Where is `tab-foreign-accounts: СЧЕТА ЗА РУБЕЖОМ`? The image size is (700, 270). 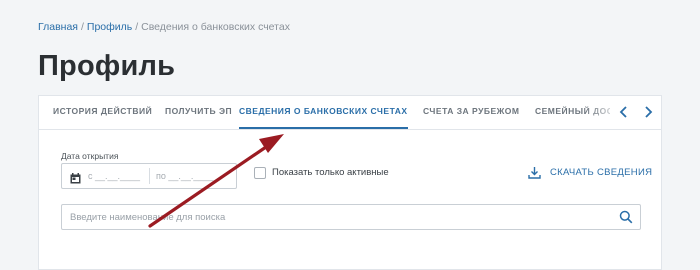
tab-foreign-accounts: СЧЕТА ЗА РУБЕЖОМ is located at coordinates (471, 112).